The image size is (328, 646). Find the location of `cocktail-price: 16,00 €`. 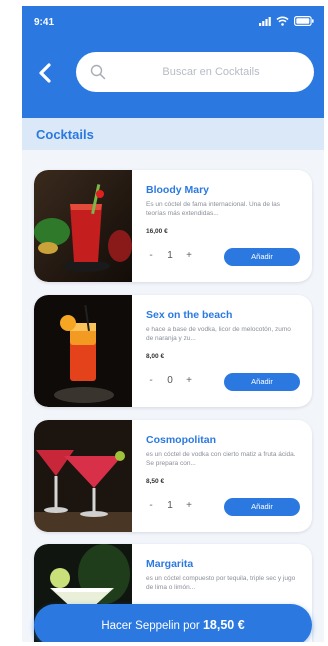

cocktail-price: 16,00 € is located at coordinates (157, 231).